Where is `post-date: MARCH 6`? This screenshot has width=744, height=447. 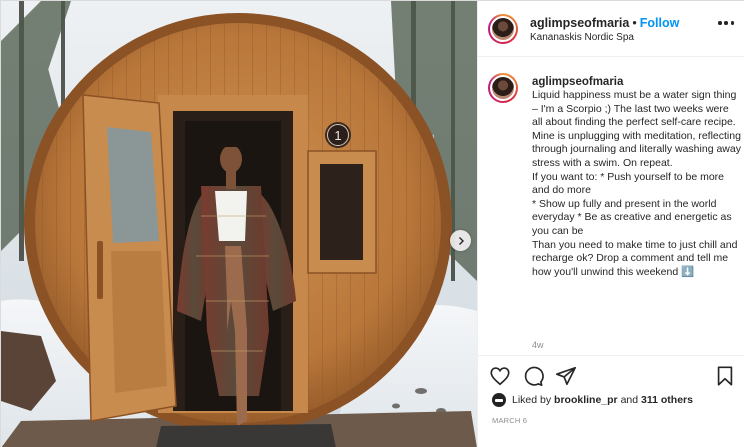
post-date: MARCH 6 is located at coordinates (509, 420).